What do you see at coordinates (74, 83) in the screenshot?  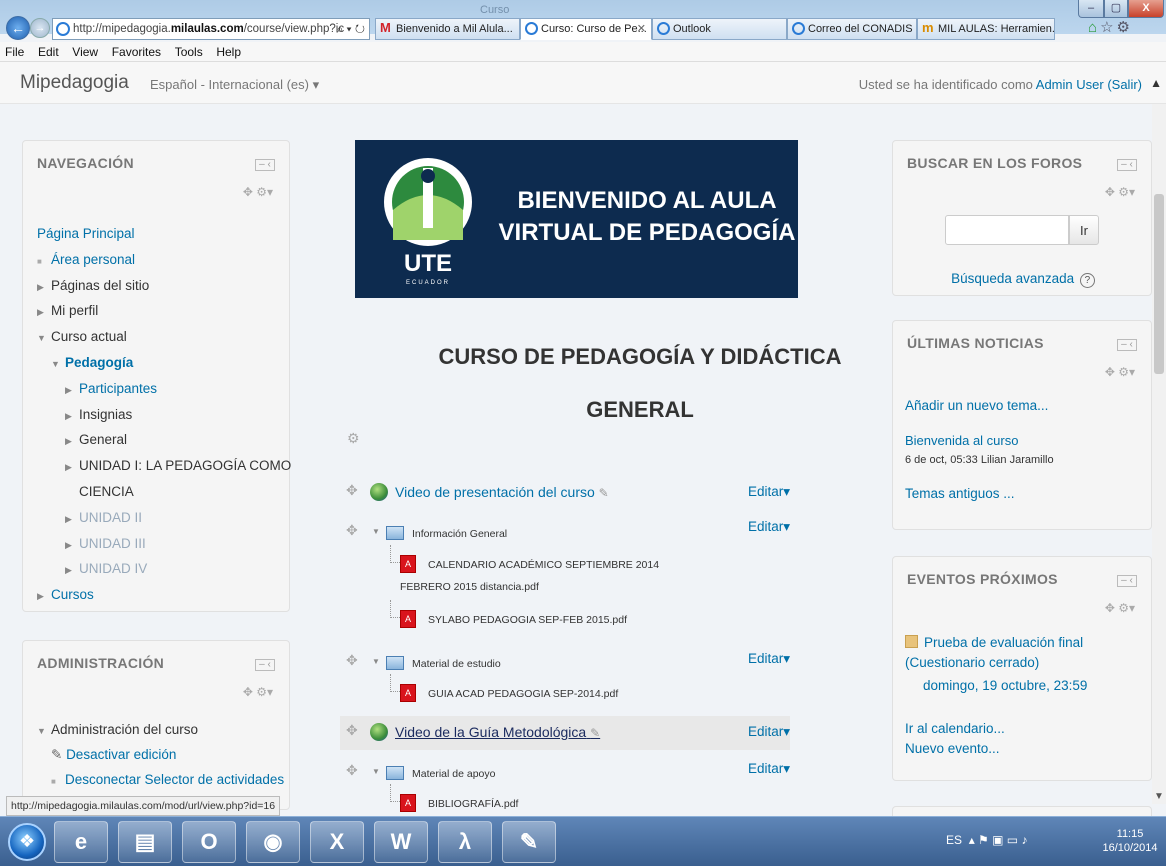 I see `site-brand: Mipedagogia` at bounding box center [74, 83].